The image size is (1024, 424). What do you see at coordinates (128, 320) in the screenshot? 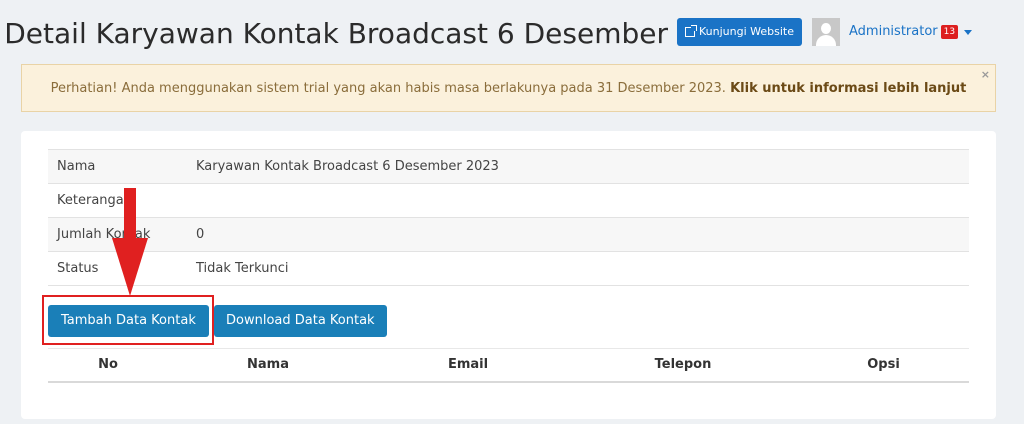
I see `annotation-highlight-box` at bounding box center [128, 320].